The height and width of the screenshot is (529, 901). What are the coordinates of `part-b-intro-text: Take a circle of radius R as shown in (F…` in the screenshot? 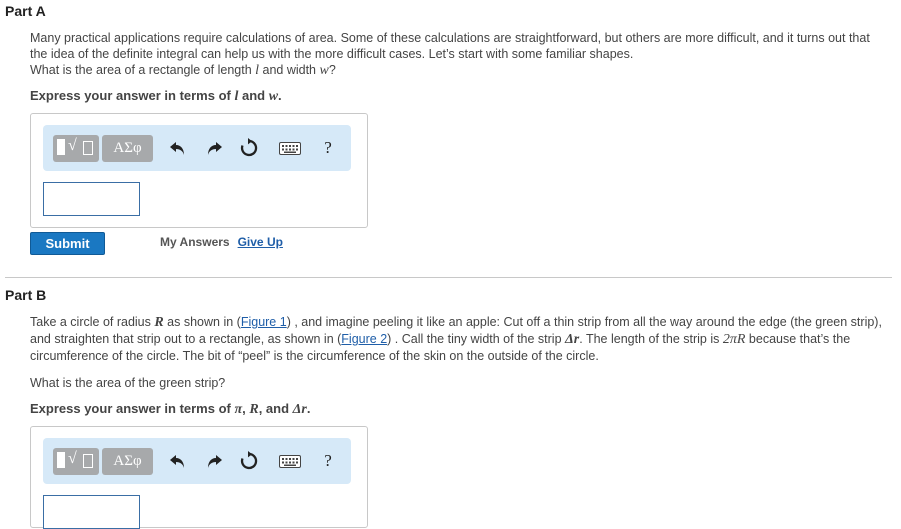 It's located at (456, 339).